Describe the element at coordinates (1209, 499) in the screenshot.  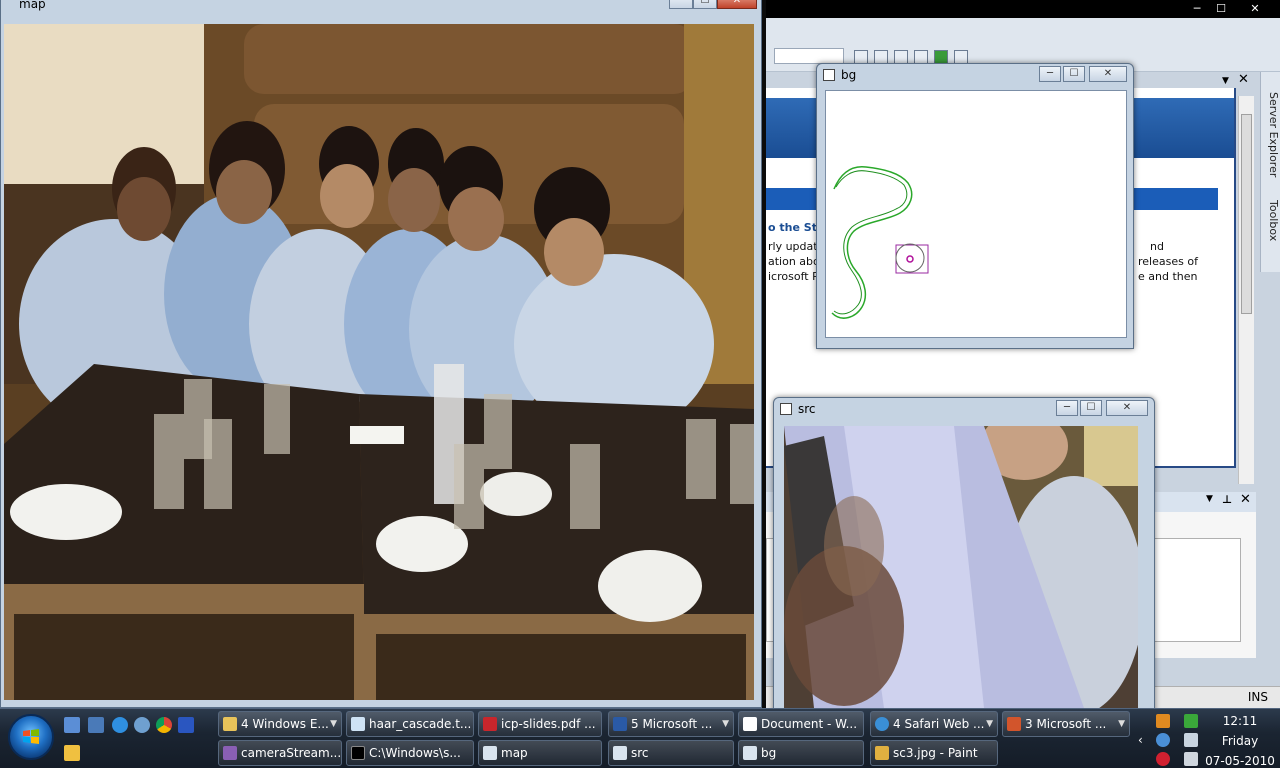
I see `pane-dropdown-icon: ▼` at that location.